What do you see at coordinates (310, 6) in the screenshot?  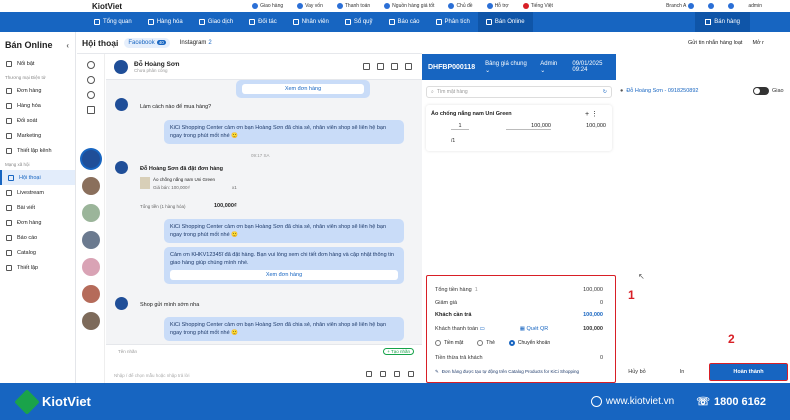 I see `topbar-loan: Vay vốn` at bounding box center [310, 6].